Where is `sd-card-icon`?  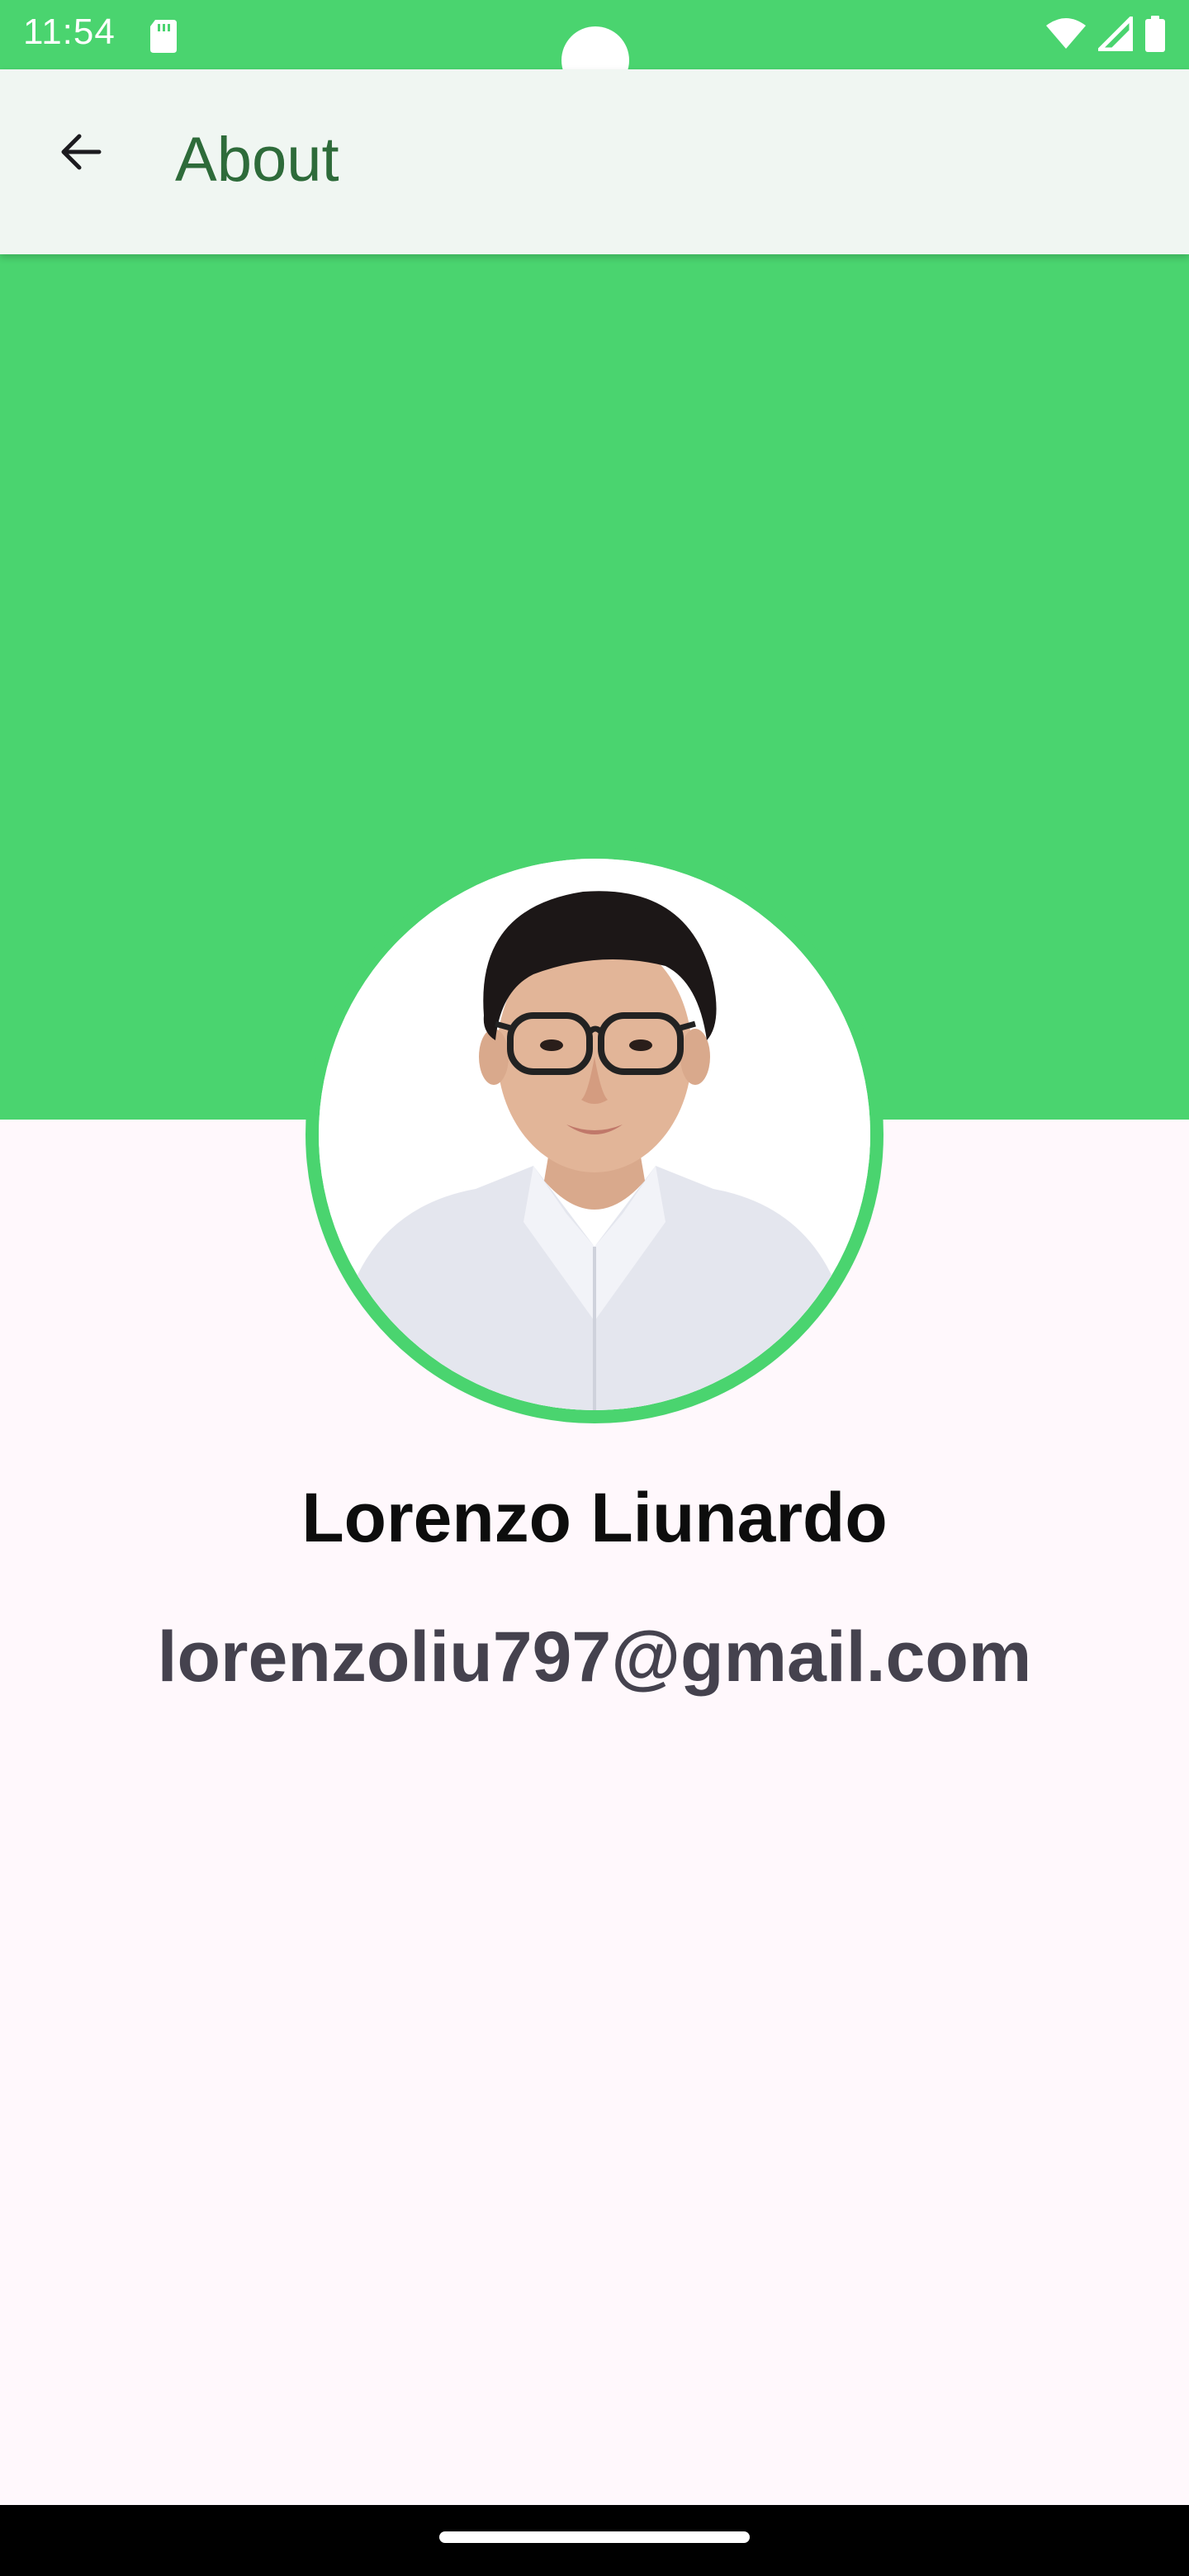
sd-card-icon is located at coordinates (163, 35).